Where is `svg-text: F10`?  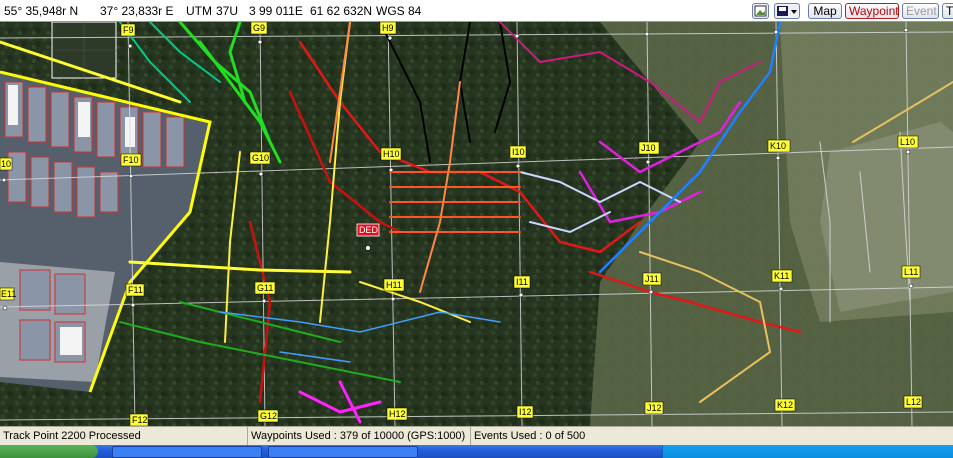
svg-text: F10 is located at coordinates (131, 160).